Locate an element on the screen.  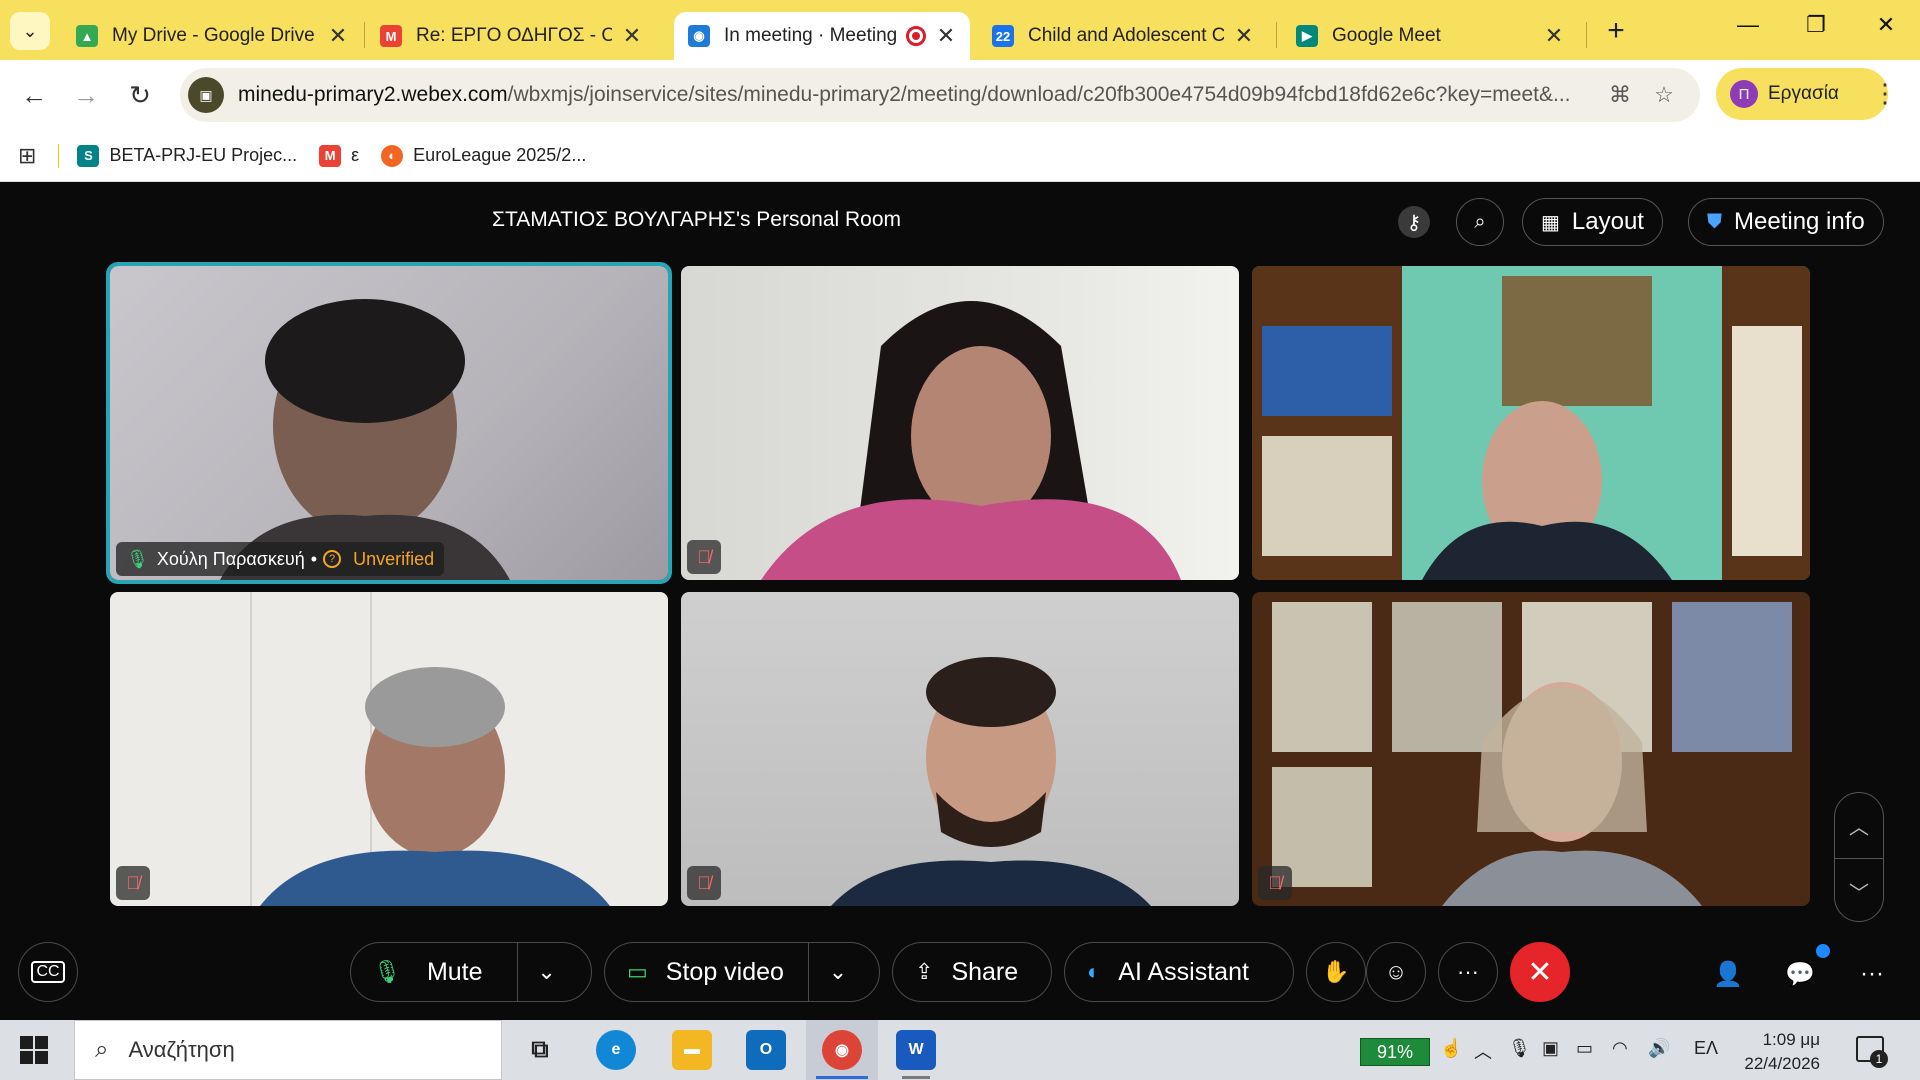
more-panels-button: ··· is located at coordinates (1872, 974).